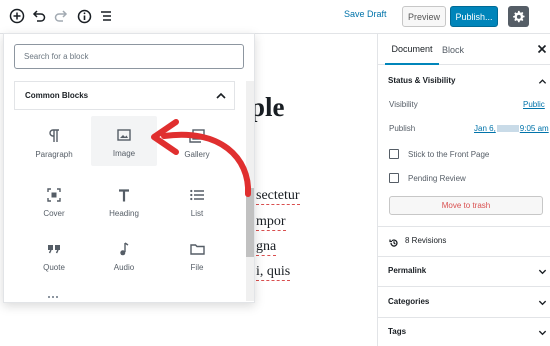 This screenshot has width=550, height=346. What do you see at coordinates (124, 95) in the screenshot?
I see `common-blocks-toggle: Common Blocks` at bounding box center [124, 95].